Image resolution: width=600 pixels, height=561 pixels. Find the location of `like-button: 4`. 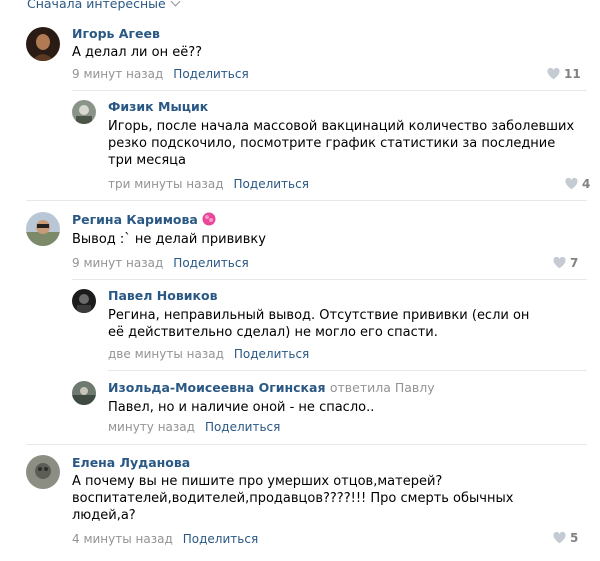

like-button: 4 is located at coordinates (577, 184).